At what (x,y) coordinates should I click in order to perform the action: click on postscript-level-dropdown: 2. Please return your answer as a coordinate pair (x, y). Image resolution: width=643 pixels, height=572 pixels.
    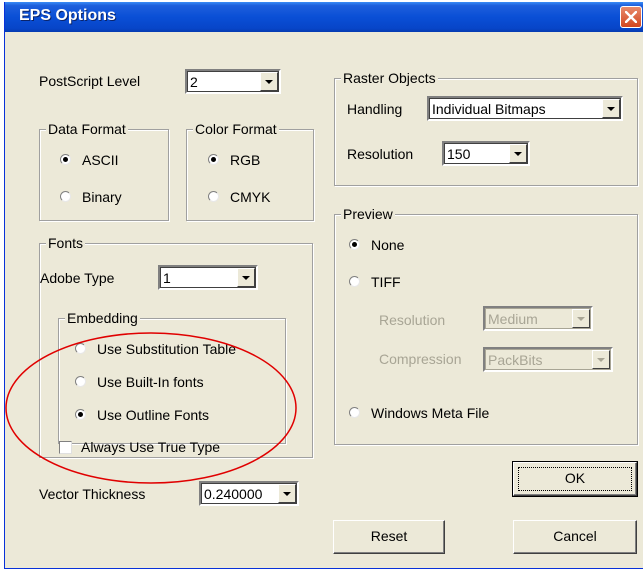
    Looking at the image, I should click on (233, 81).